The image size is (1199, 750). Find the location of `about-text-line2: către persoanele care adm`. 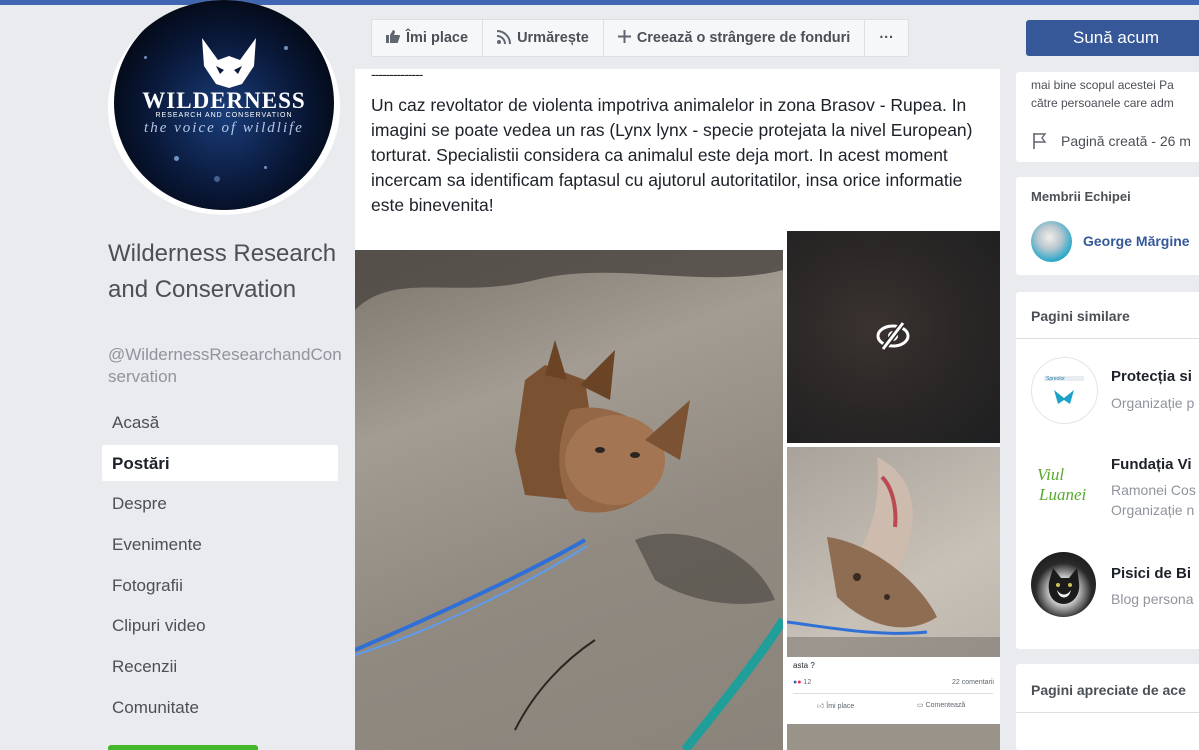

about-text-line2: către persoanele care adm is located at coordinates (1102, 103).